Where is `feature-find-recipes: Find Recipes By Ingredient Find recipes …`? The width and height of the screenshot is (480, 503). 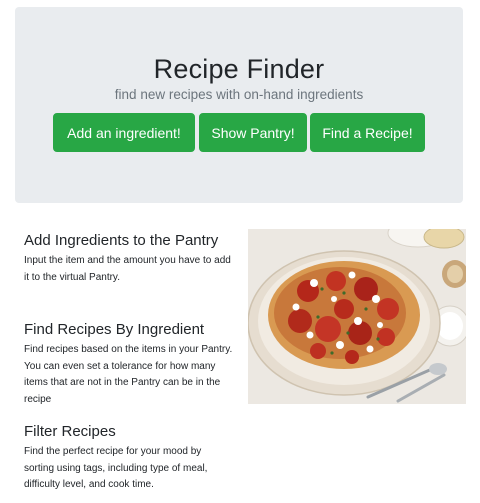
feature-find-recipes: Find Recipes By Ingredient Find recipes … is located at coordinates (129, 364).